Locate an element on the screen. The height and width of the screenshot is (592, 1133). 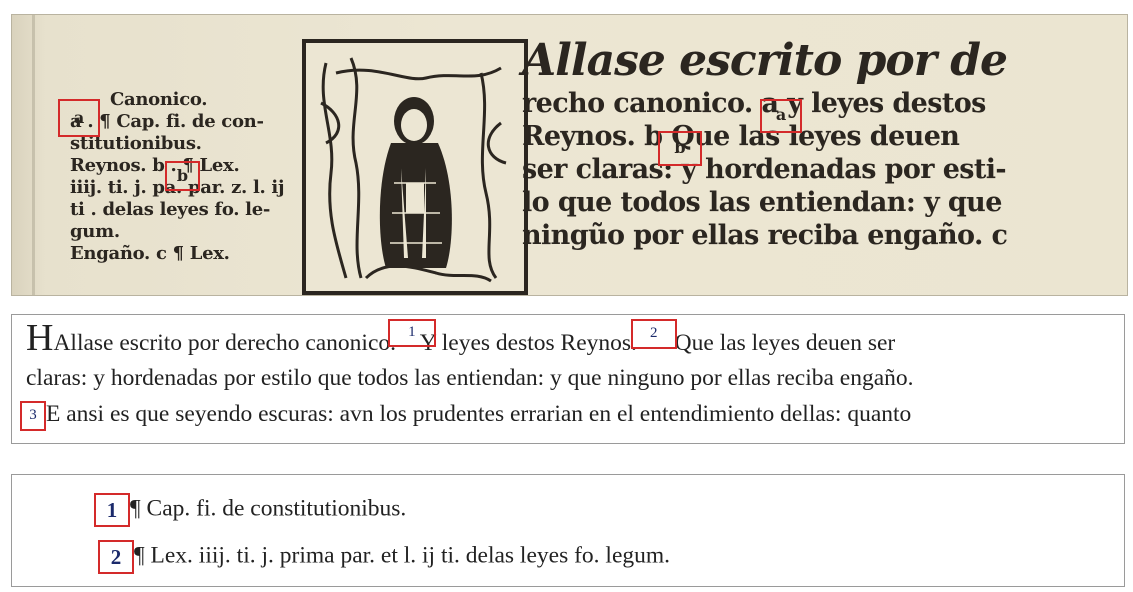
footnote-marker-3: 3 is located at coordinates (33, 416).